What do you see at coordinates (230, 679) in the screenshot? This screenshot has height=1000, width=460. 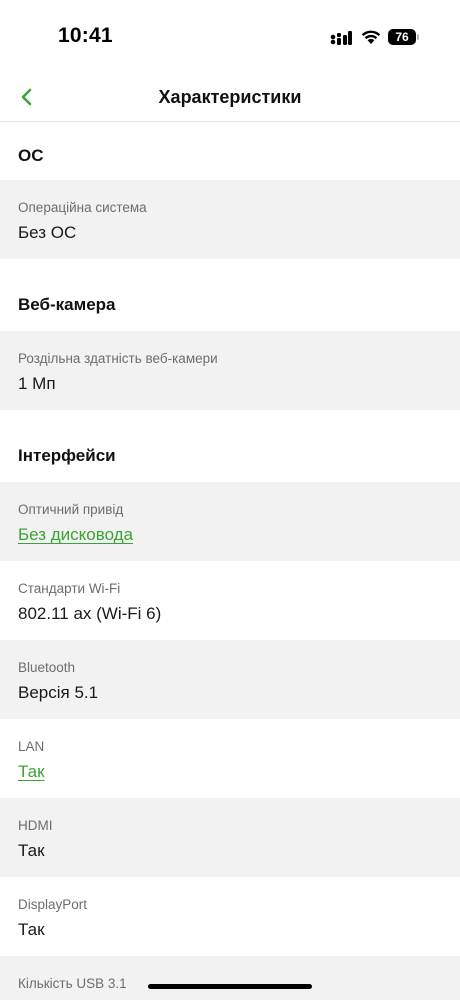 I see `spec-row-bluetooth: Bluetooth Версія 5.1` at bounding box center [230, 679].